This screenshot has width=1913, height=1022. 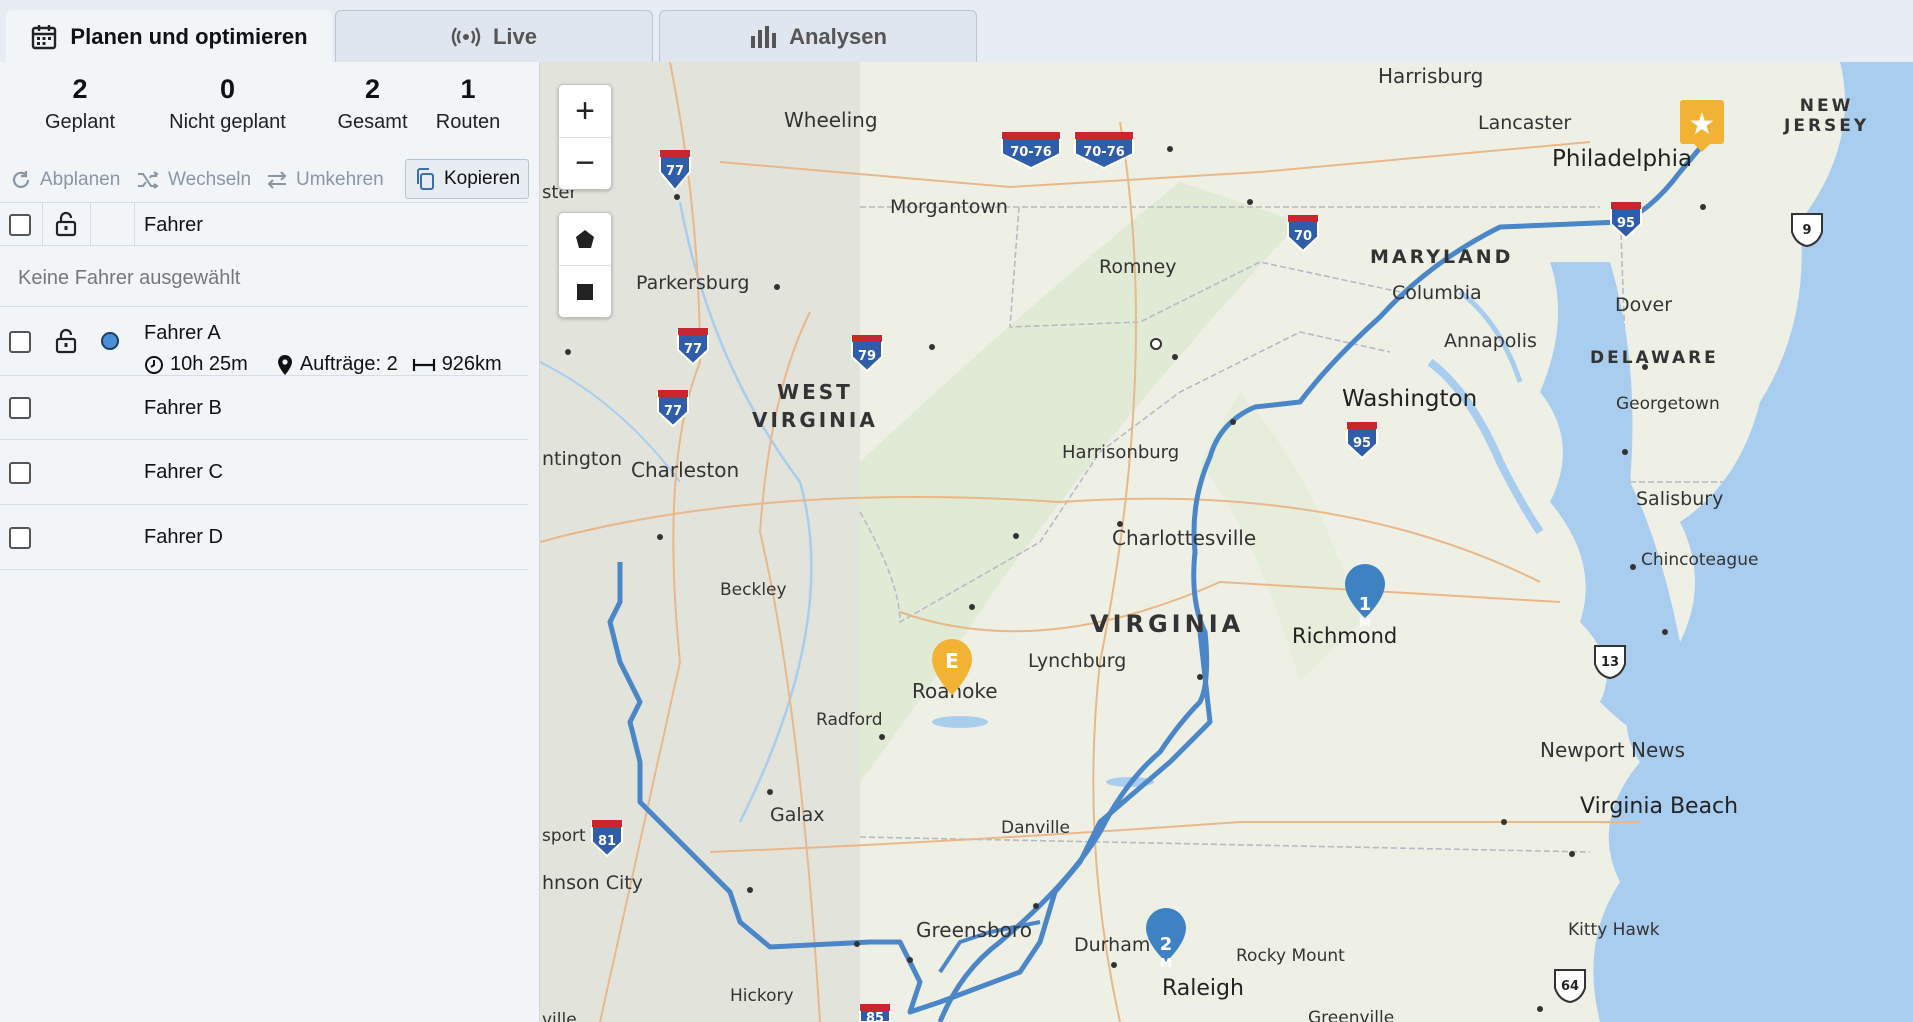 I want to click on start-marker-icon: ★, so click(x=1702, y=126).